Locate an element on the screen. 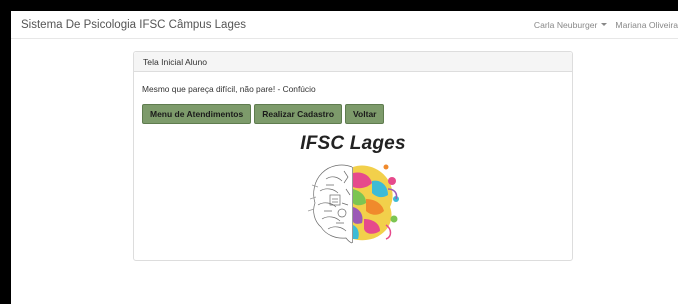 Image resolution: width=678 pixels, height=304 pixels. navbar-right: Carla Neuburger Mariana Oliveira is located at coordinates (606, 25).